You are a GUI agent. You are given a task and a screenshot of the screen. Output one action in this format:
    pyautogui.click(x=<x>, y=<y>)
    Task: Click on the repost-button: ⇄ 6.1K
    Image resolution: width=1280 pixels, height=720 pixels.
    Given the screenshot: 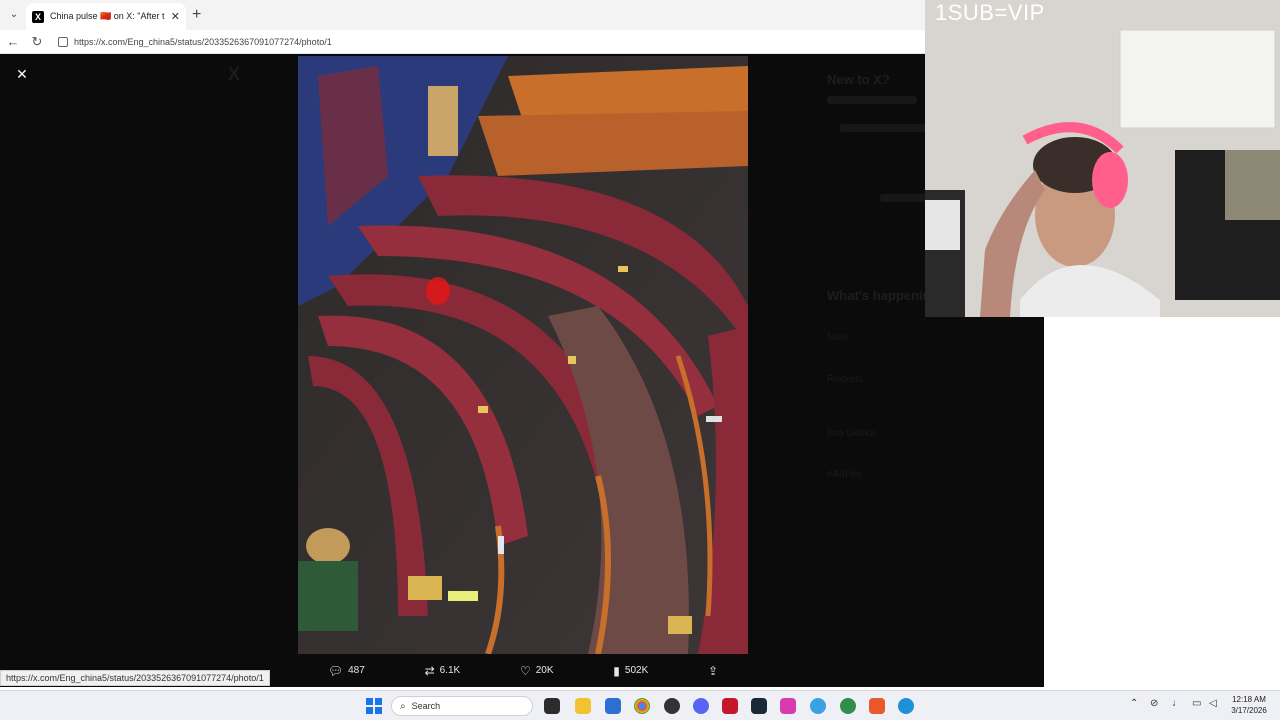 What is the action you would take?
    pyautogui.click(x=443, y=671)
    